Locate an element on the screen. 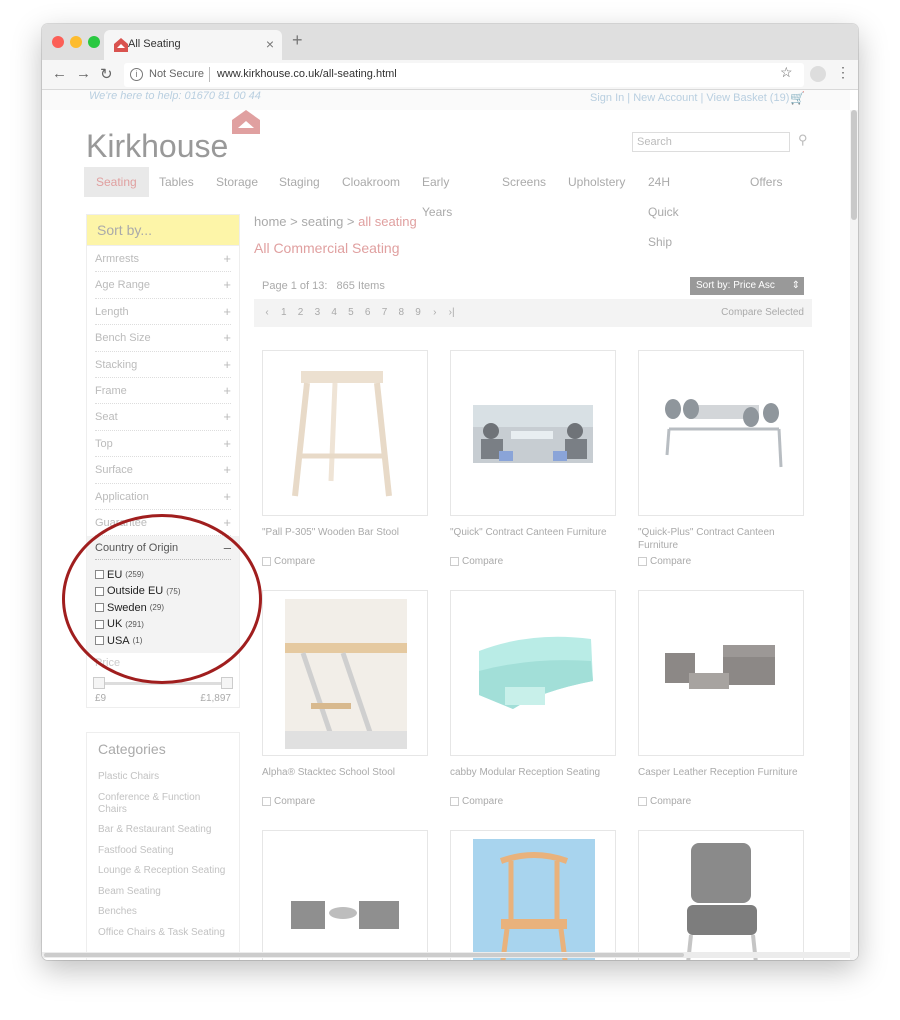  page-link: 3 is located at coordinates (317, 313).